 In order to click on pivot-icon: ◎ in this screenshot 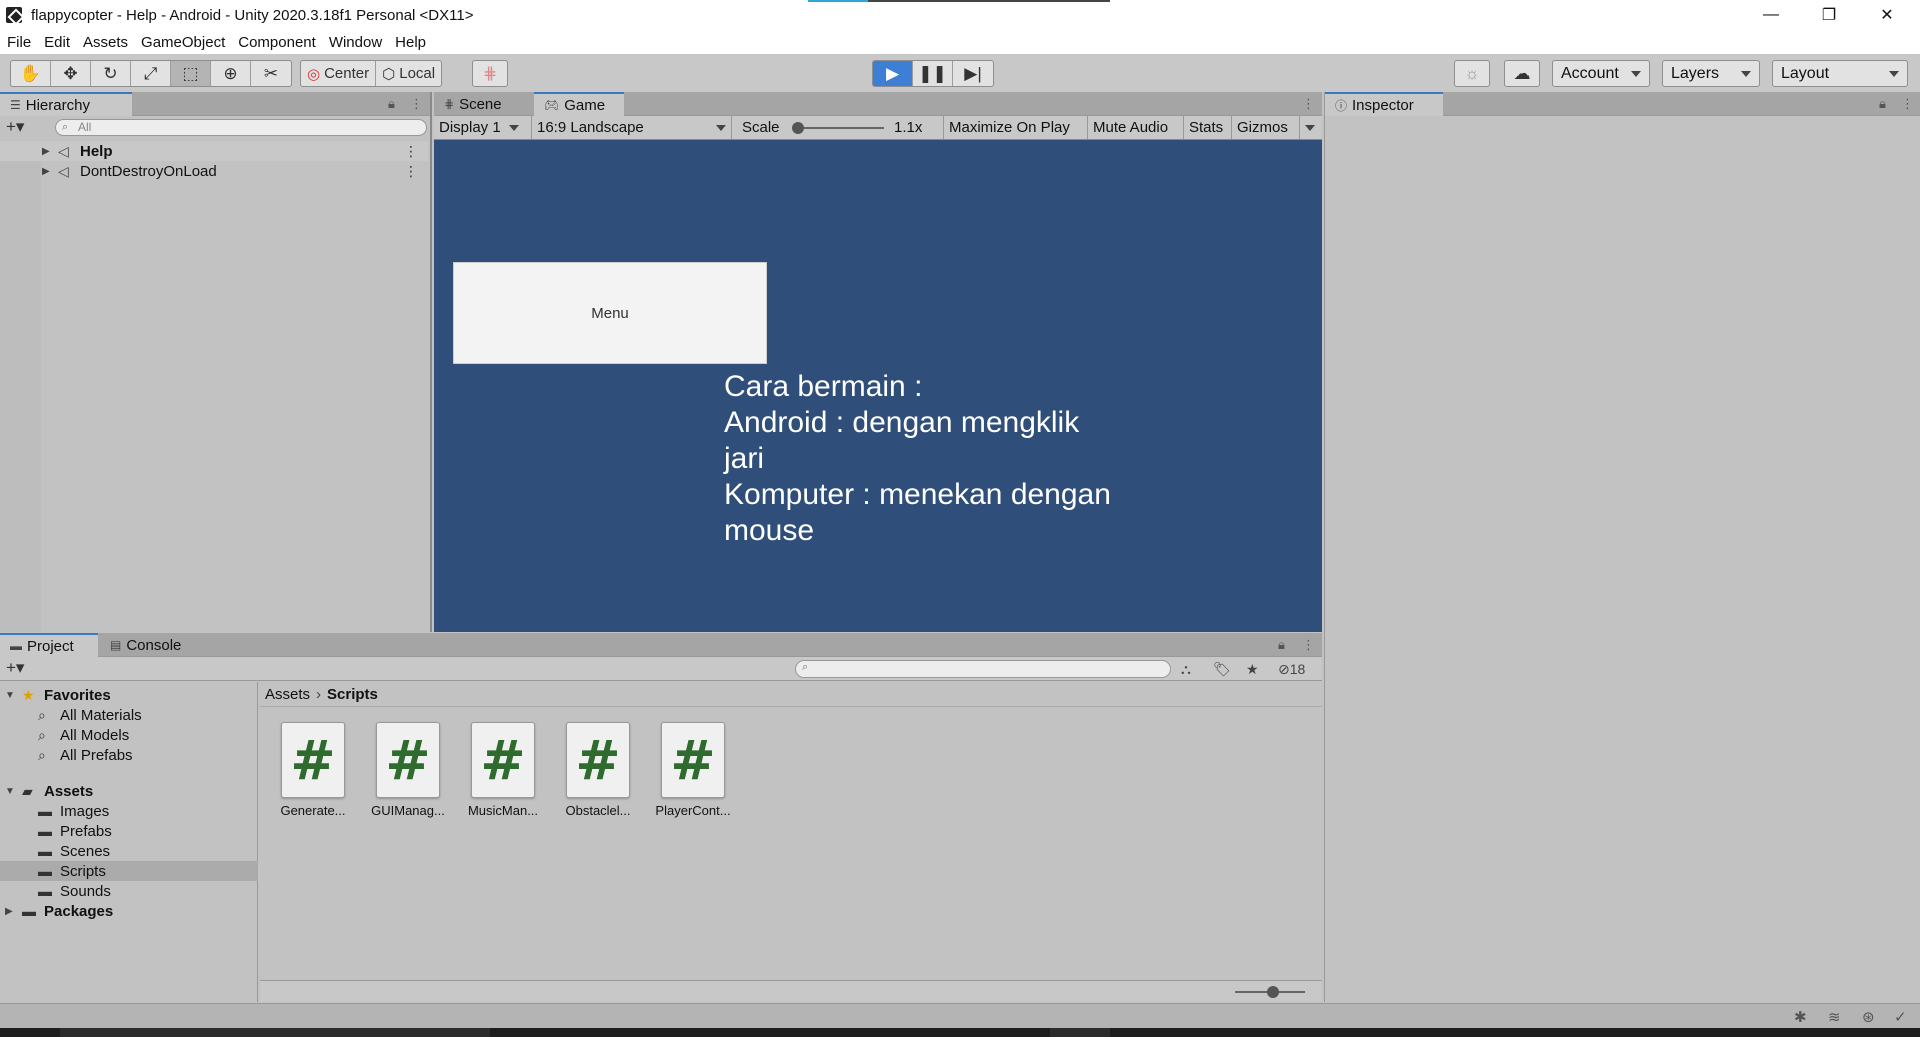, I will do `click(314, 74)`.